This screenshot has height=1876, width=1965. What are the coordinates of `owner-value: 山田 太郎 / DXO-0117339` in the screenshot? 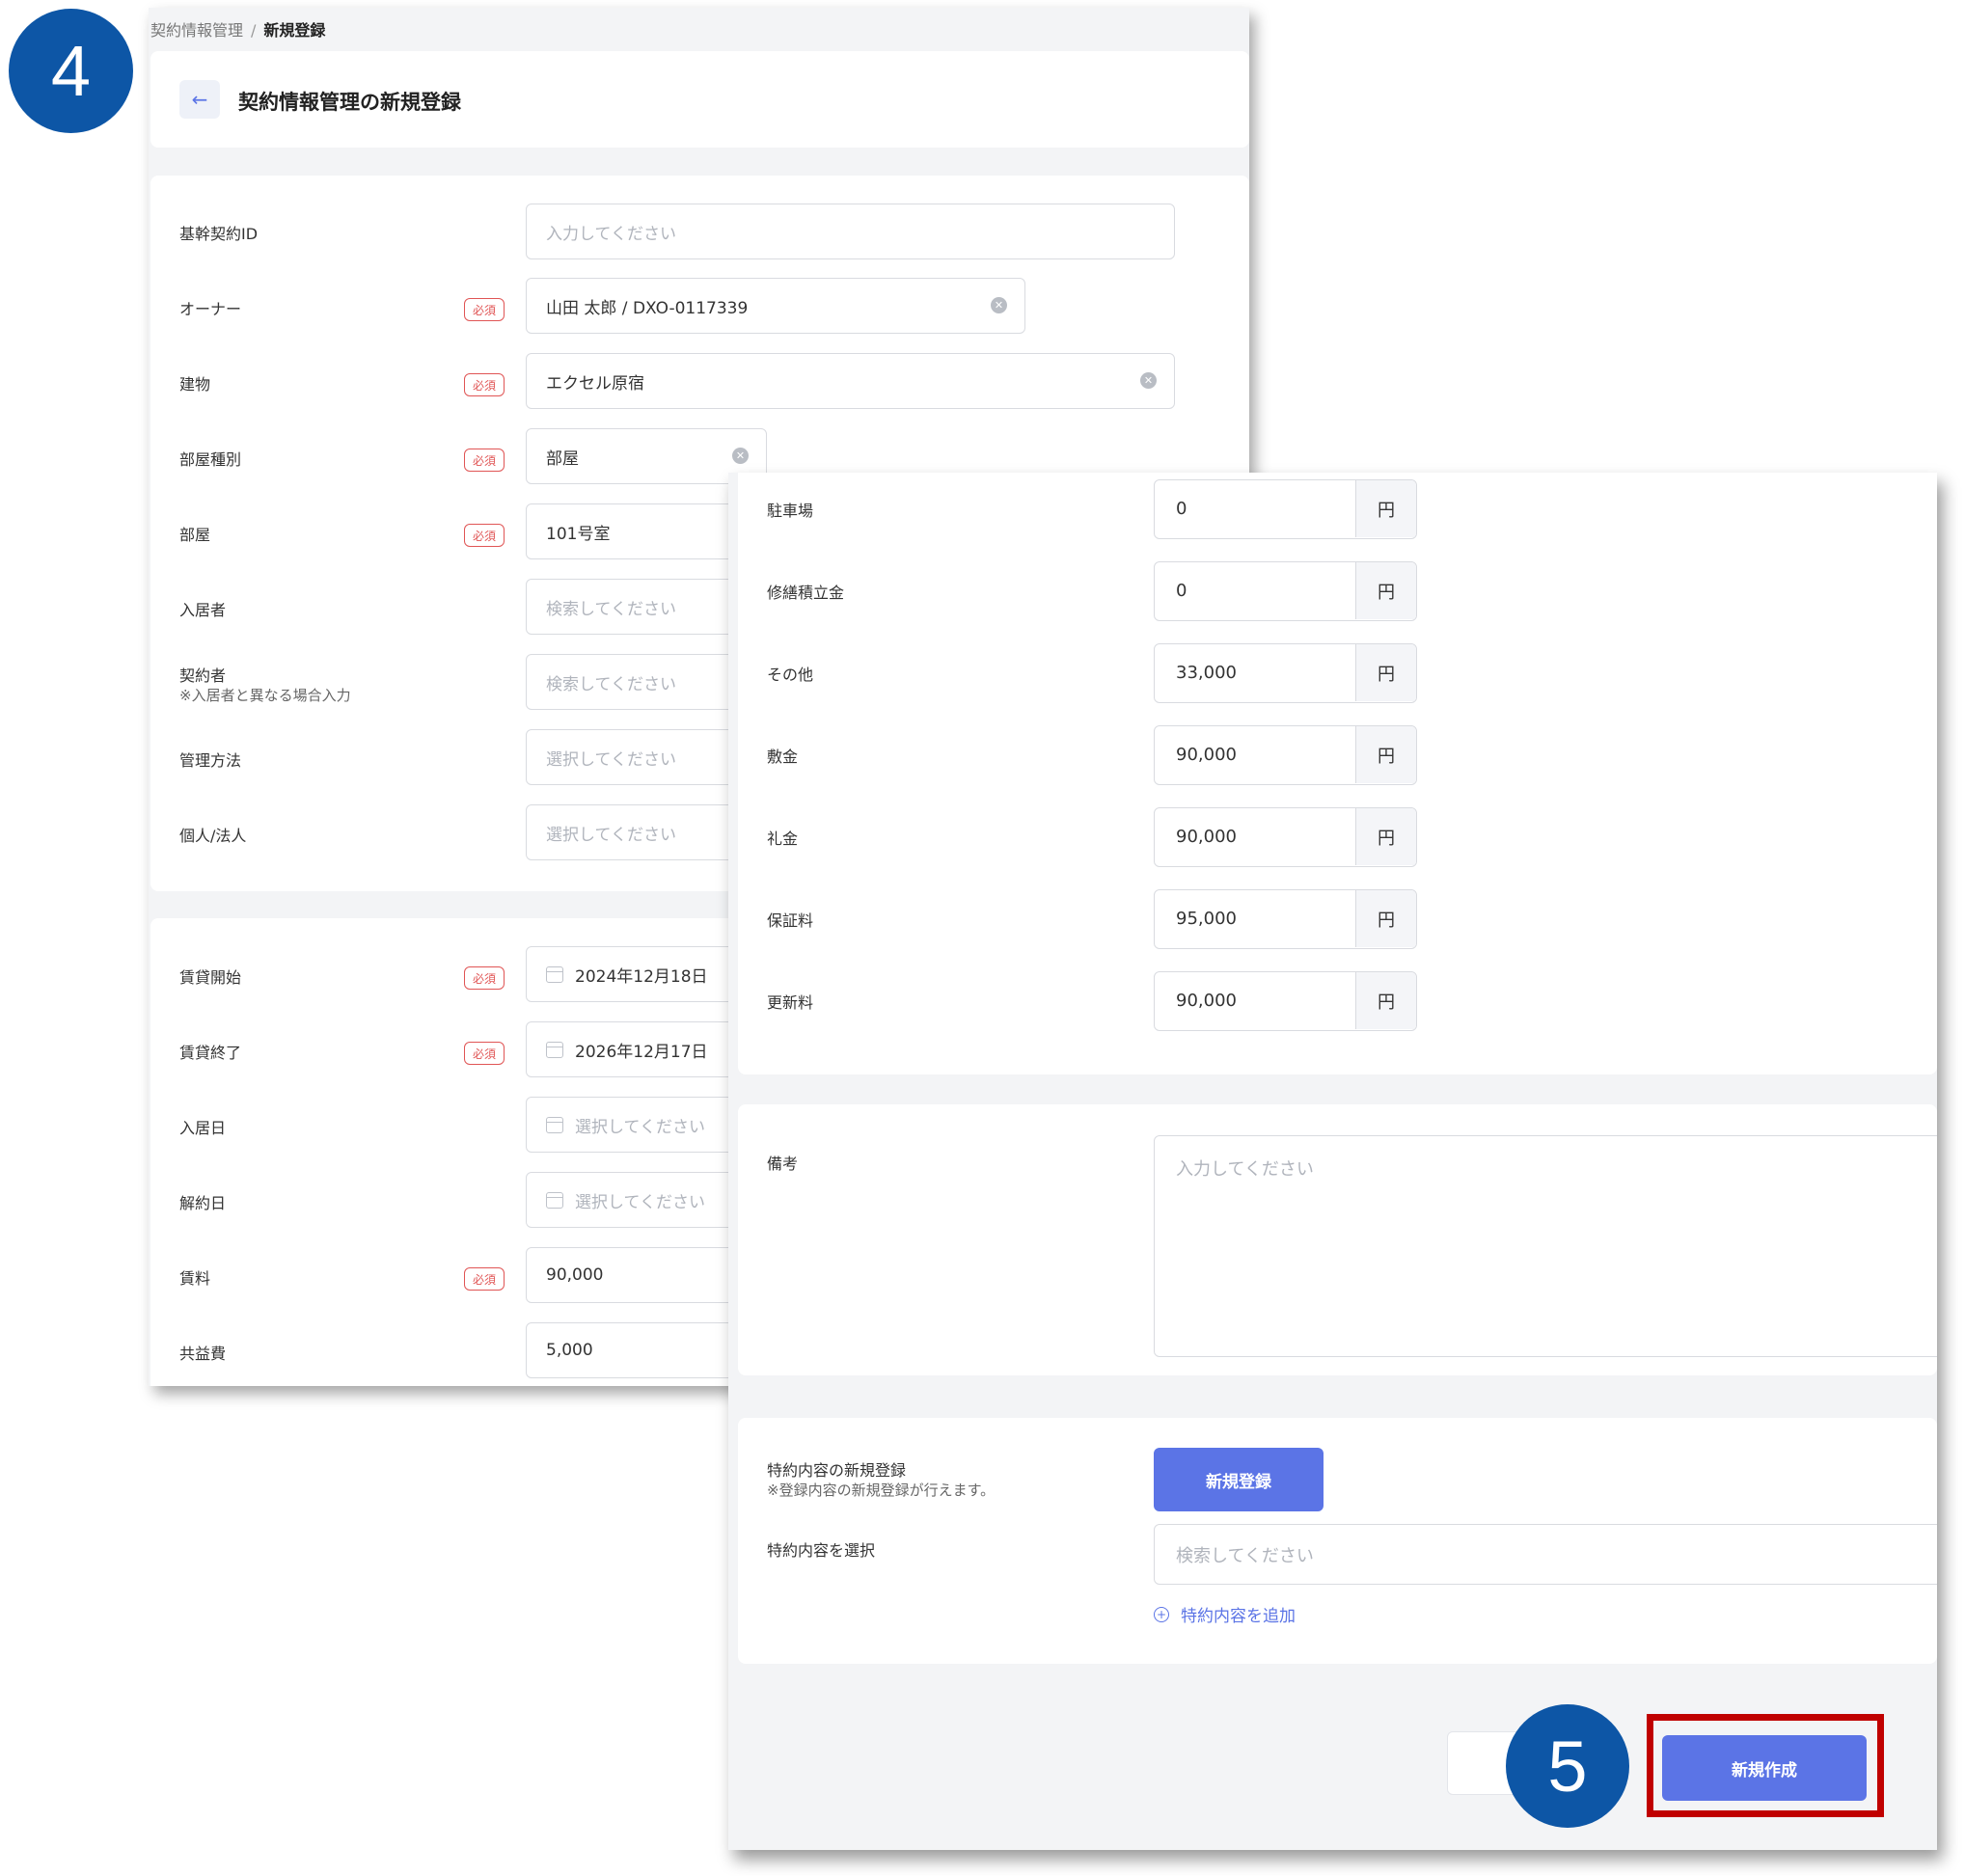 It's located at (648, 308).